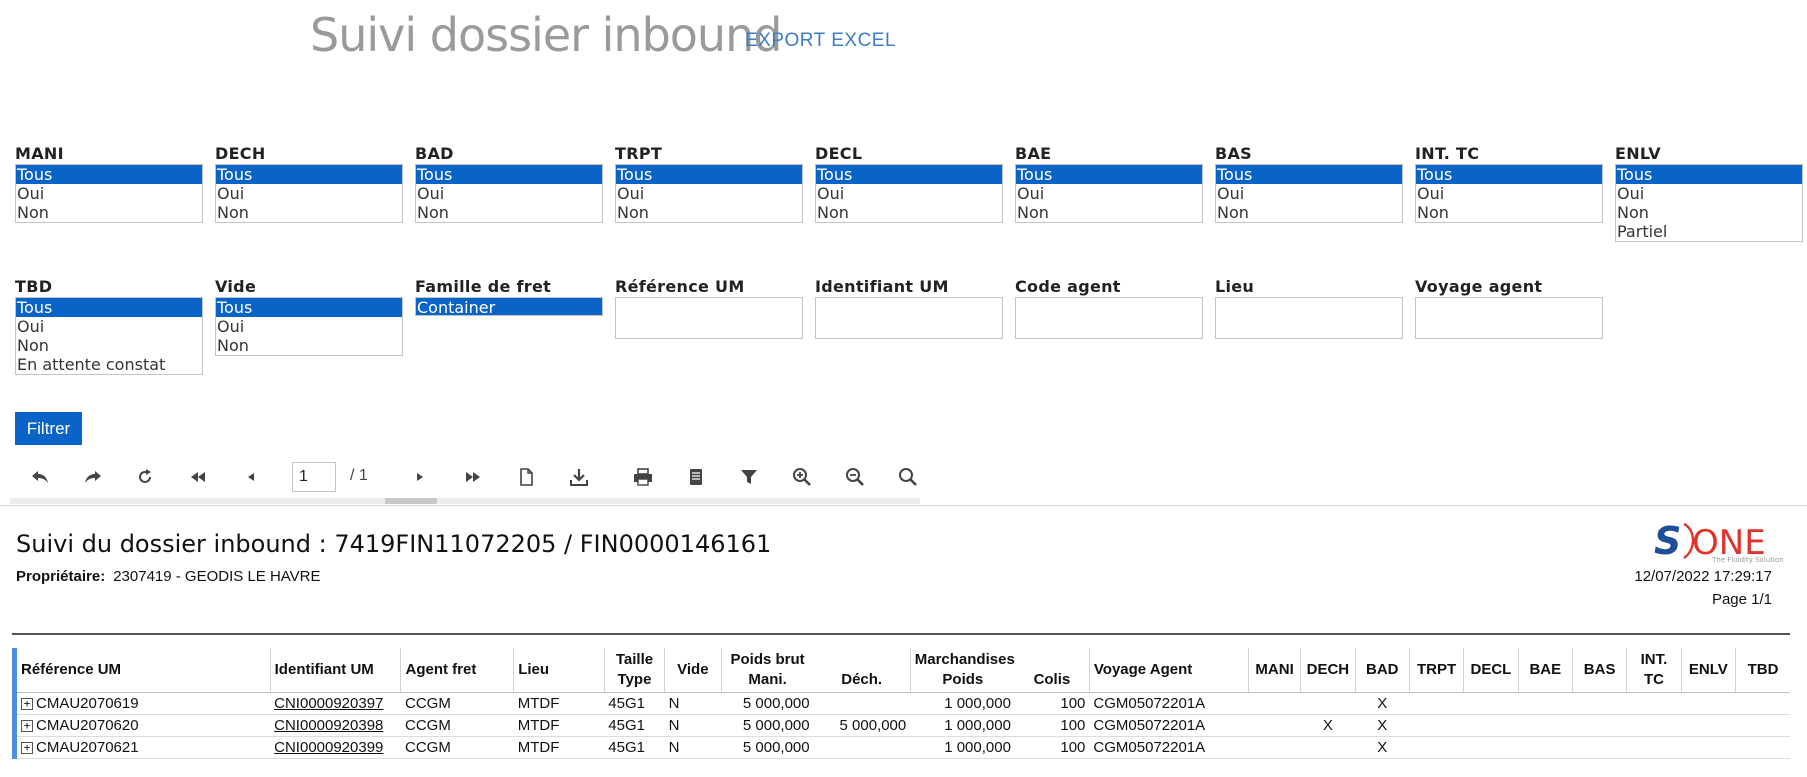 Image resolution: width=1807 pixels, height=777 pixels. I want to click on filter-option: Container, so click(509, 307).